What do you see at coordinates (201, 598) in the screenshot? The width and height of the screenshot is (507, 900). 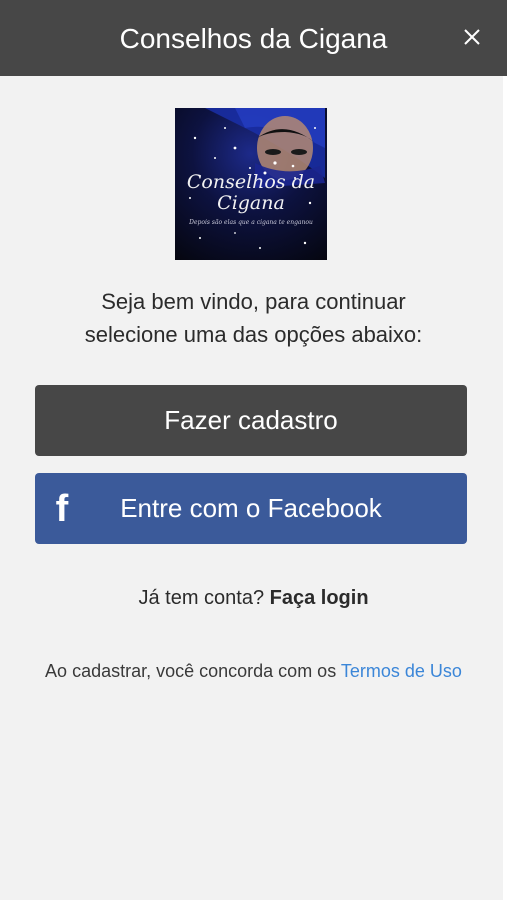 I see `login-prompt-text: Já tem conta?` at bounding box center [201, 598].